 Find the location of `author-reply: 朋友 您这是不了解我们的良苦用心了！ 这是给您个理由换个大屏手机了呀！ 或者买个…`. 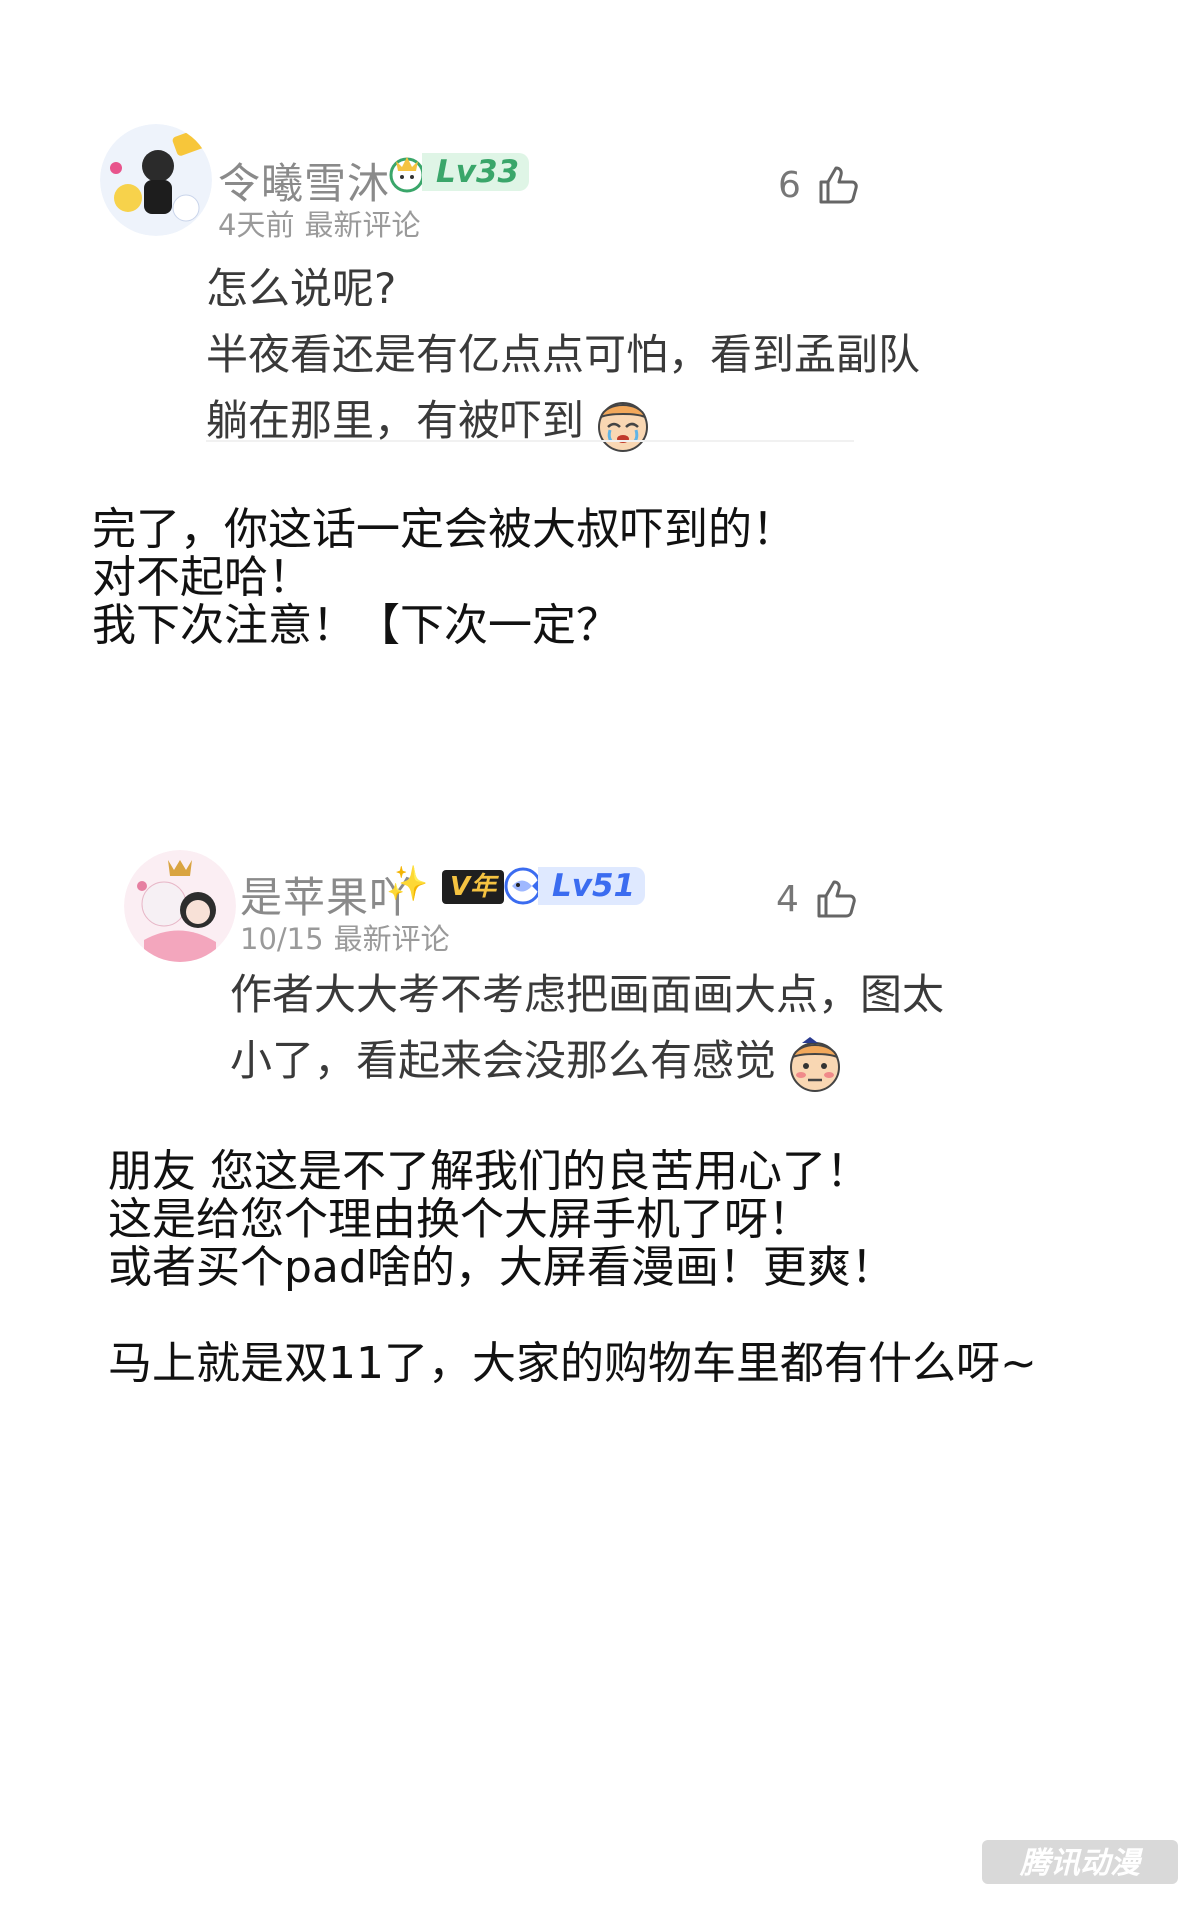

author-reply: 朋友 您这是不了解我们的良苦用心了！ 这是给您个理由换个大屏手机了呀！ 或者买个… is located at coordinates (572, 1268).